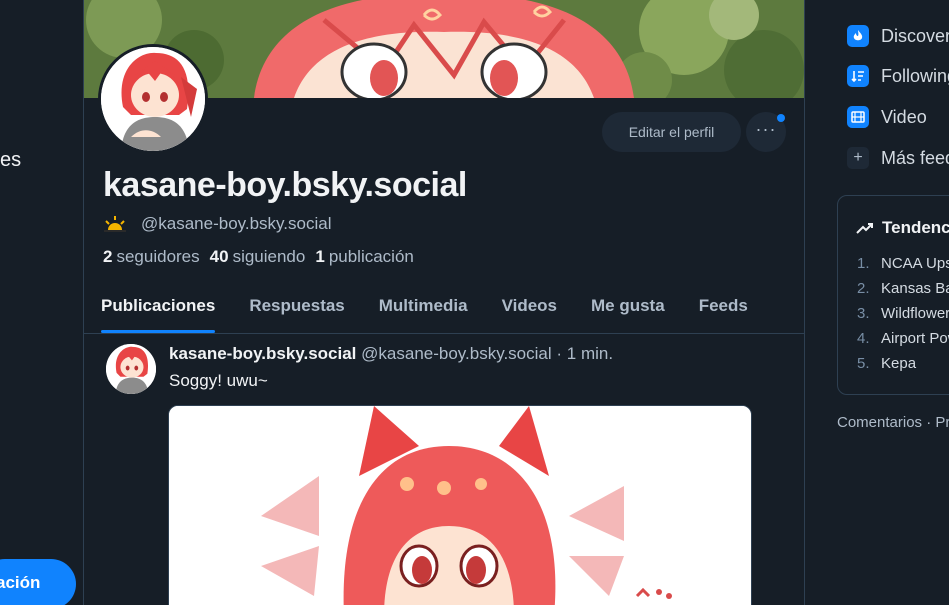 The image size is (949, 605). Describe the element at coordinates (863, 288) in the screenshot. I see `trending-rank: 2.` at that location.